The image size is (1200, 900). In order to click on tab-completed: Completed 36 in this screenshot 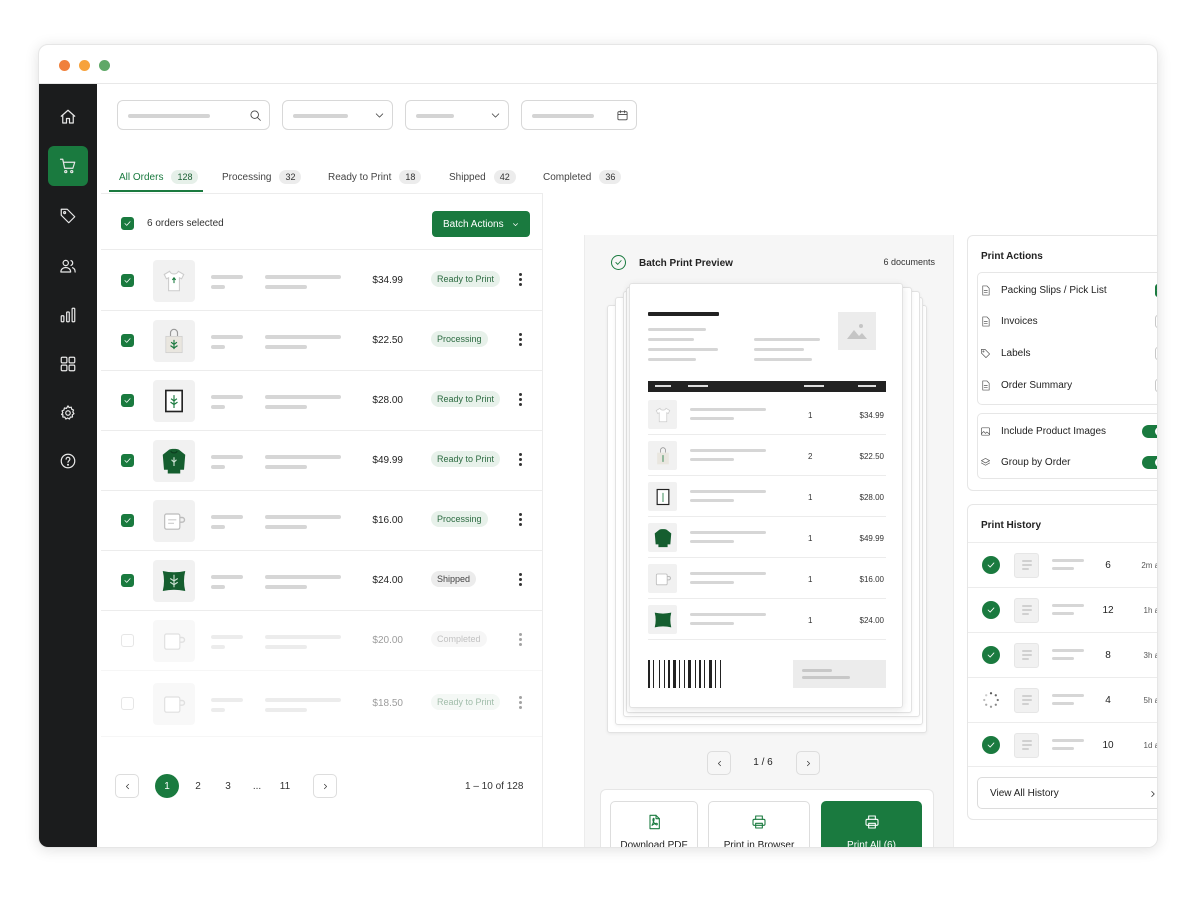, I will do `click(582, 177)`.